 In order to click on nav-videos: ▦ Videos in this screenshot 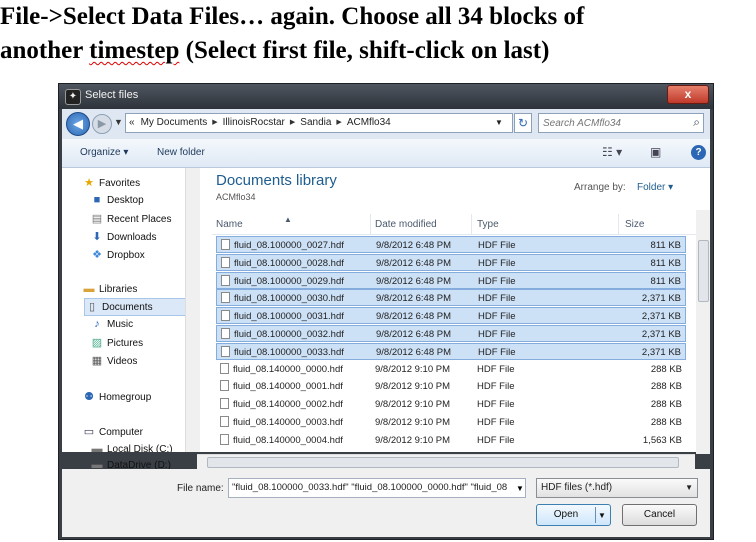, I will do `click(114, 360)`.